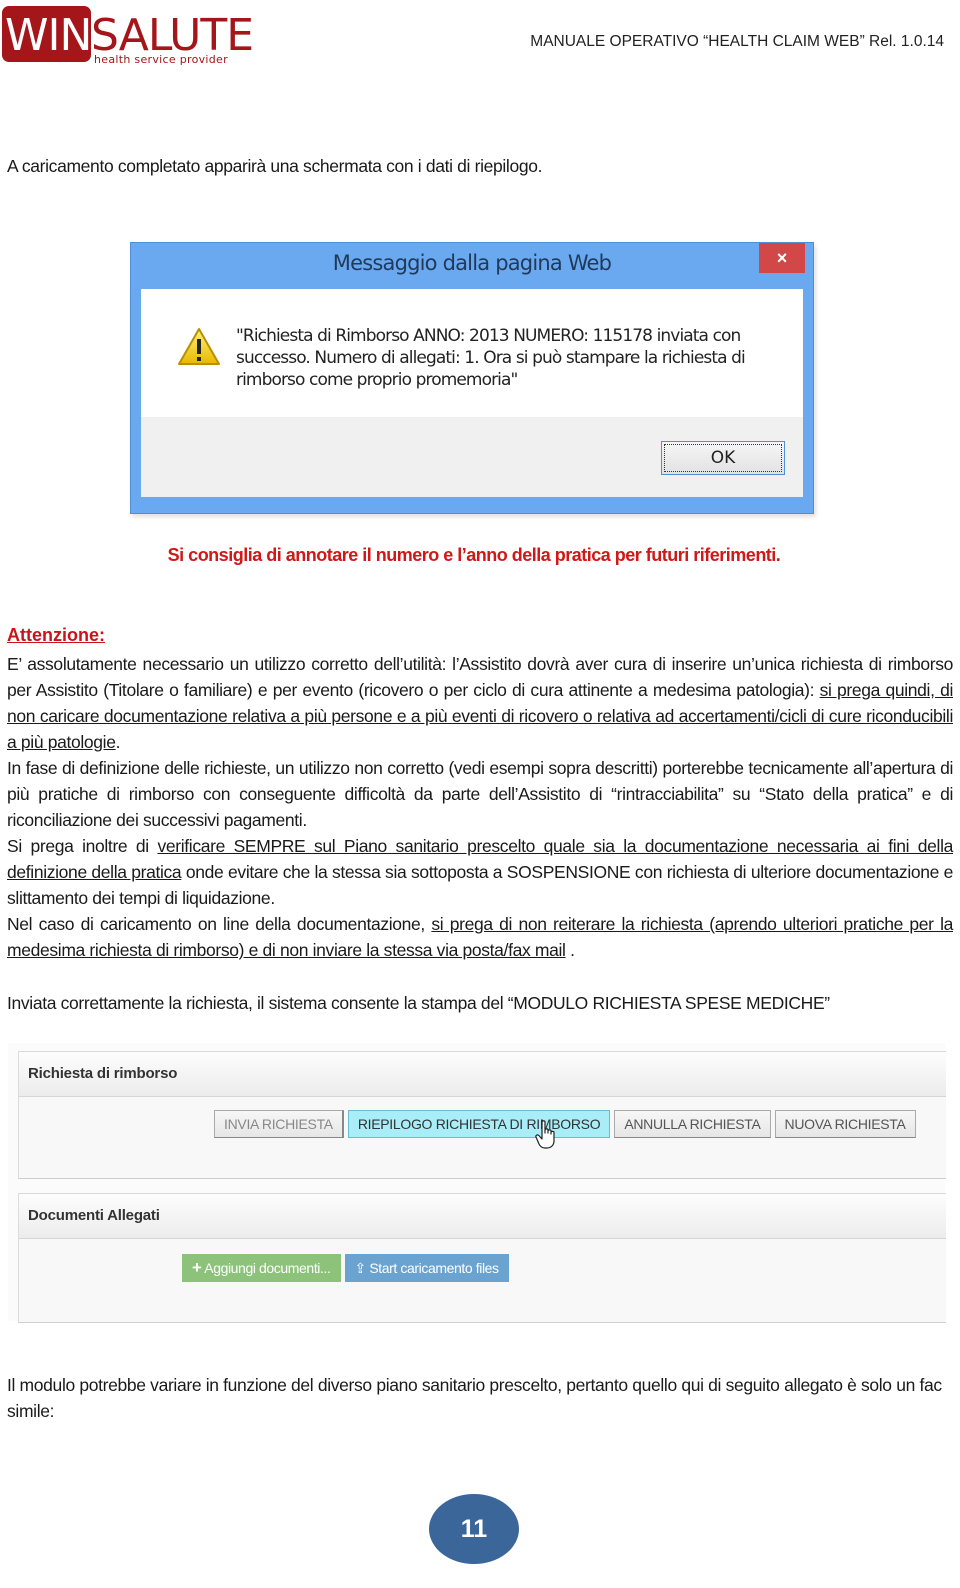 Image resolution: width=960 pixels, height=1588 pixels. What do you see at coordinates (479, 1124) in the screenshot?
I see `riepilogo-richiesta-button: RIEPILOGO RICHIESTA DI RIMBORSO` at bounding box center [479, 1124].